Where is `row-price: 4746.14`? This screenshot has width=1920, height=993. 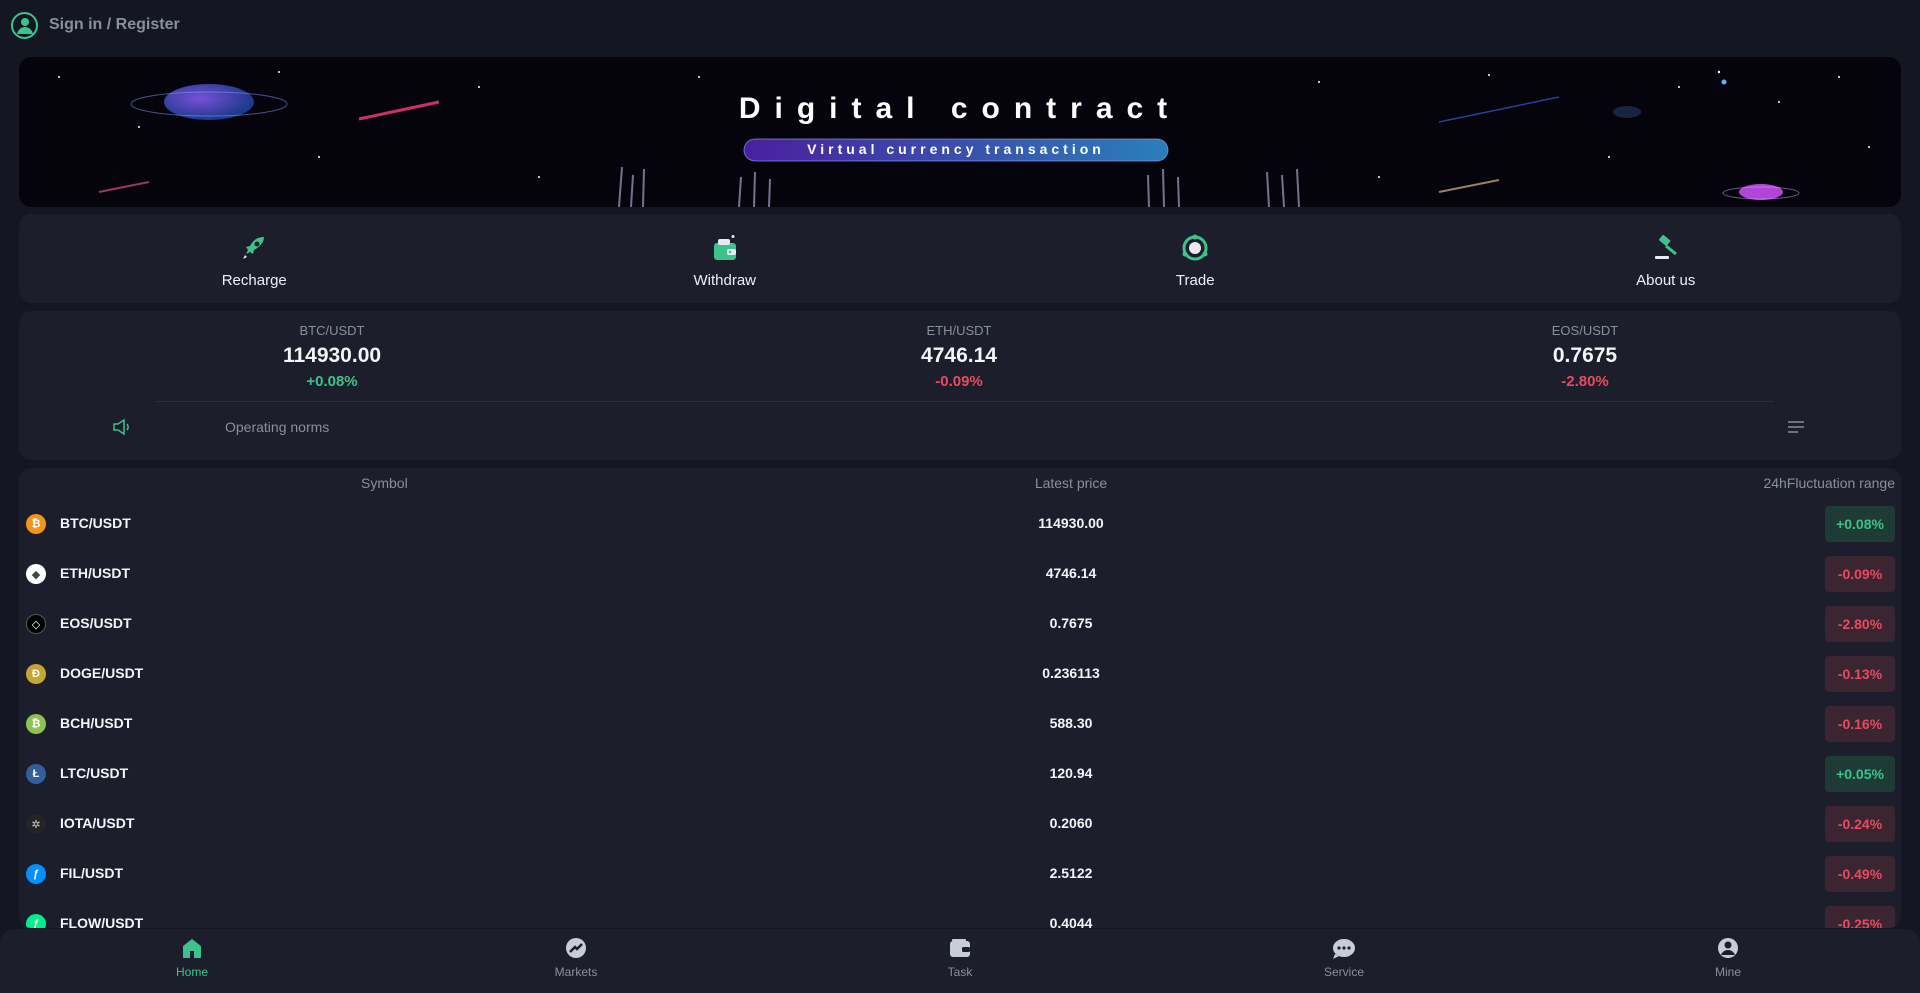 row-price: 4746.14 is located at coordinates (1071, 573).